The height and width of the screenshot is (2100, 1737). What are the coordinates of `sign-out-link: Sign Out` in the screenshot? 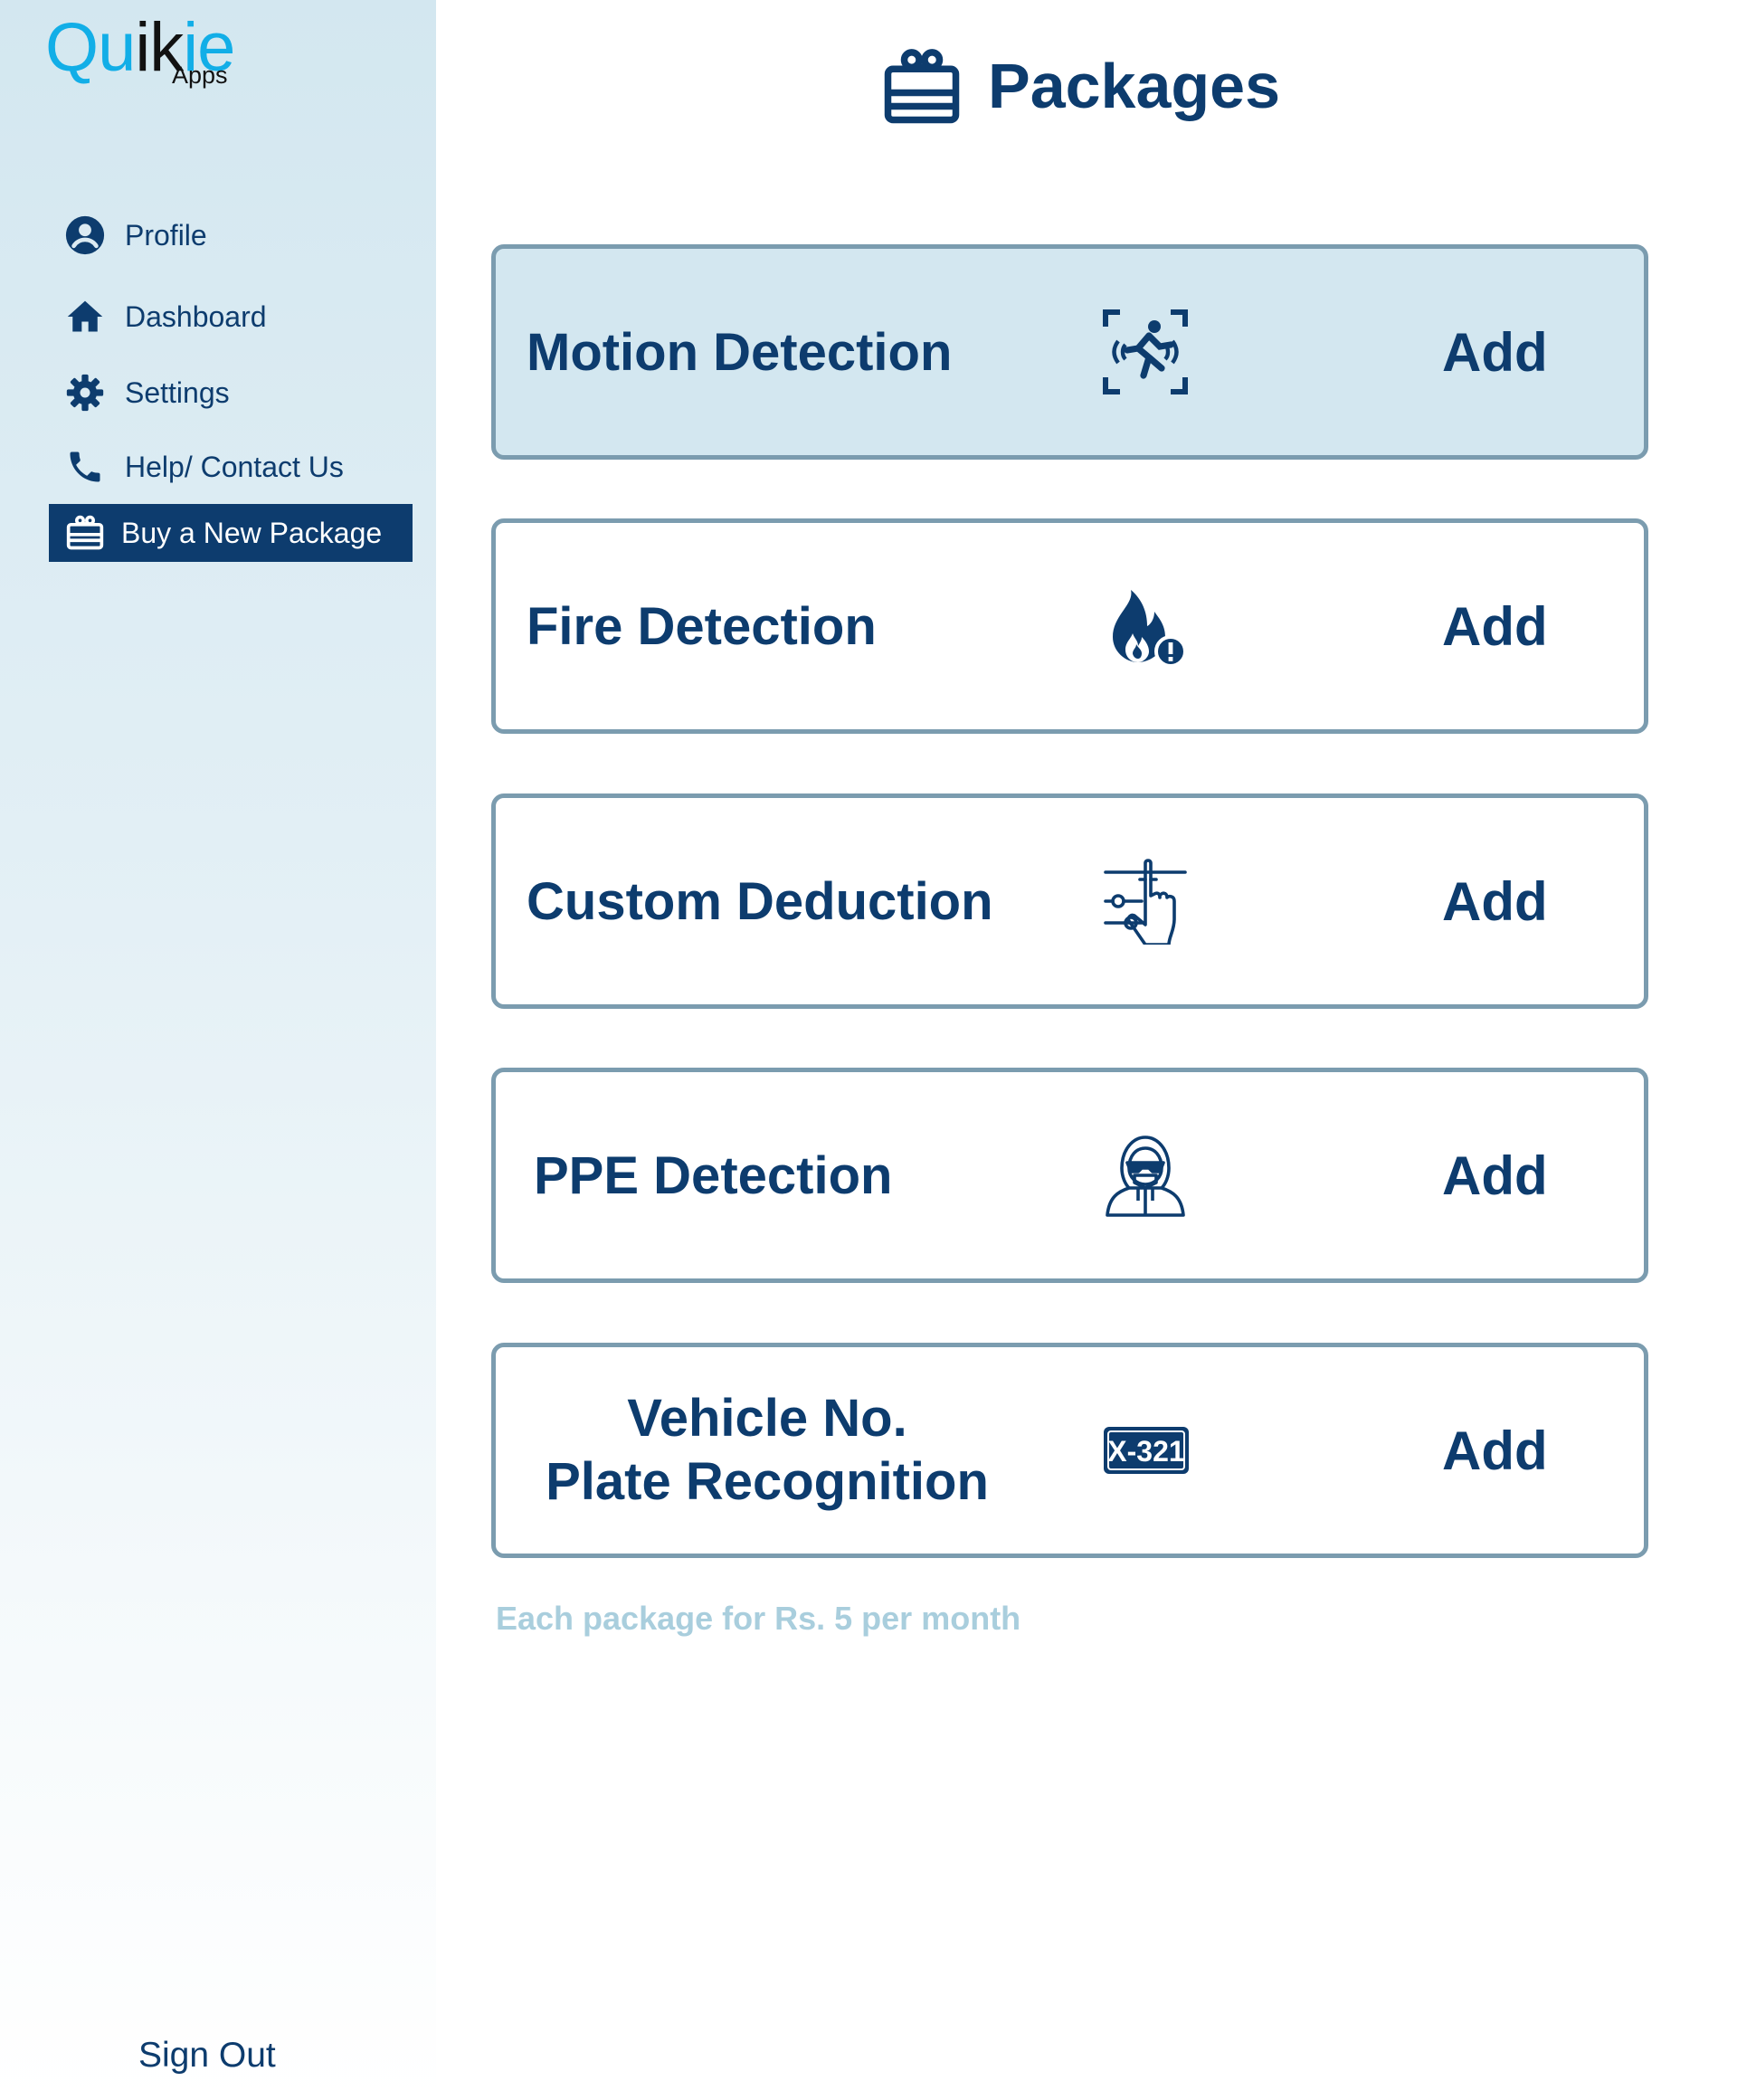 It's located at (207, 2056).